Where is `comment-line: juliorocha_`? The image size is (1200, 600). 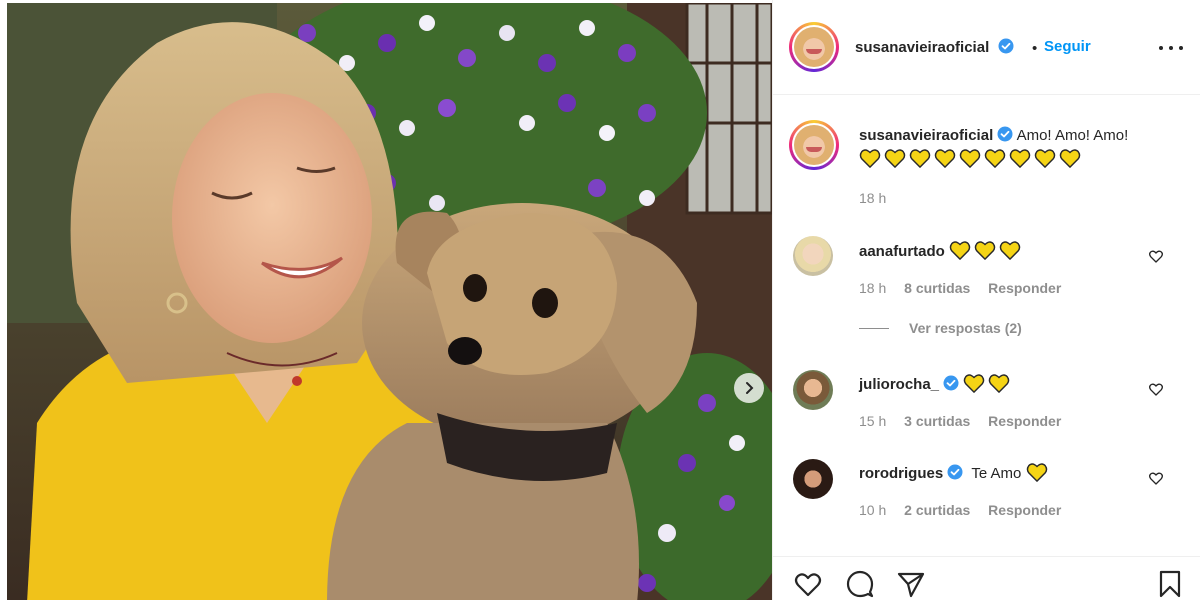
comment-line: juliorocha_ is located at coordinates (936, 383).